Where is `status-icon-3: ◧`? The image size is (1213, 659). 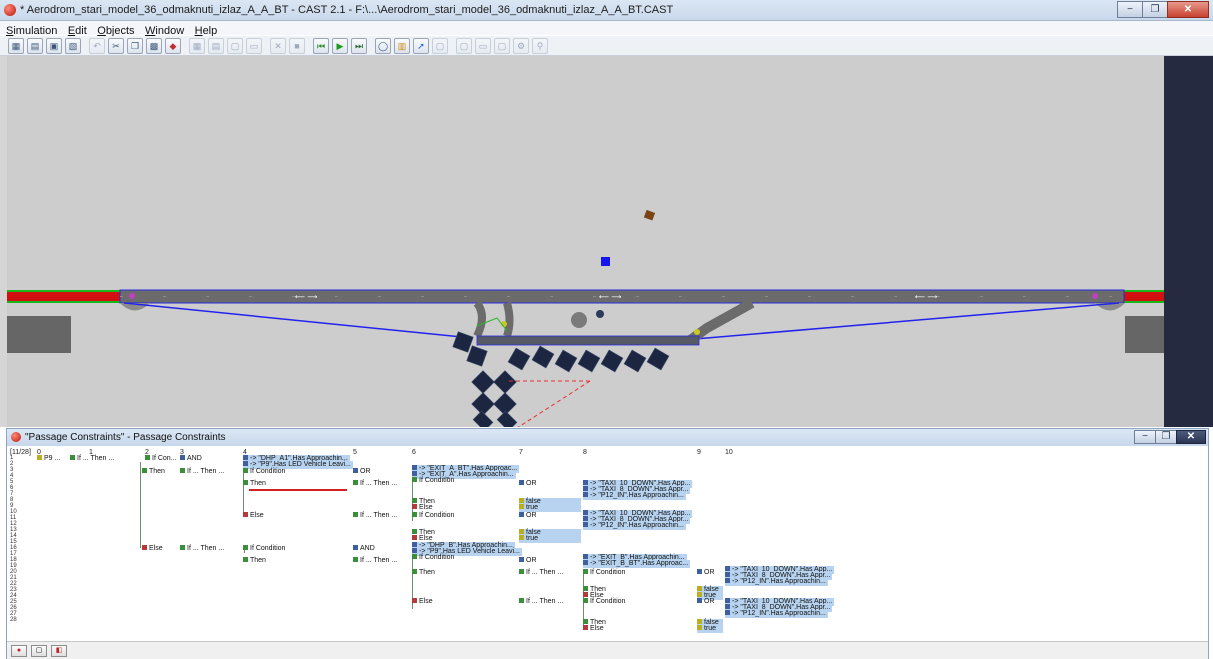
status-icon-3: ◧ is located at coordinates (59, 651).